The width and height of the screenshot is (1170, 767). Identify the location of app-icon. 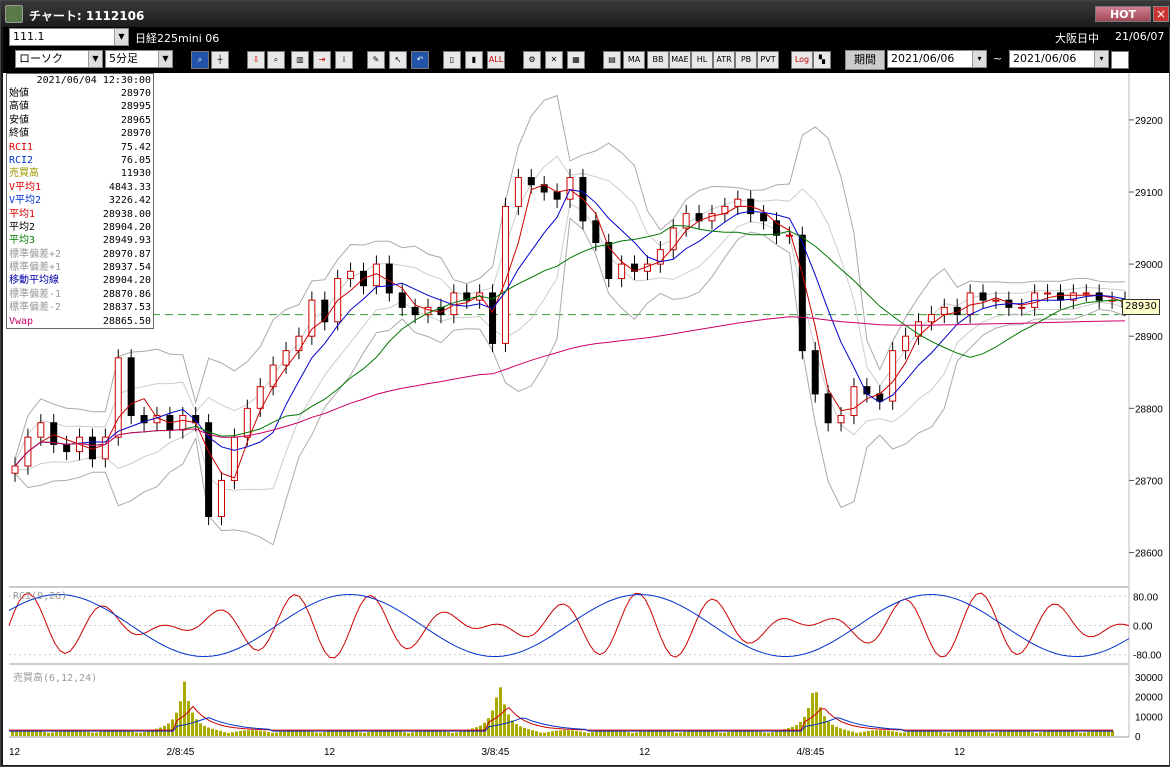
(14, 14).